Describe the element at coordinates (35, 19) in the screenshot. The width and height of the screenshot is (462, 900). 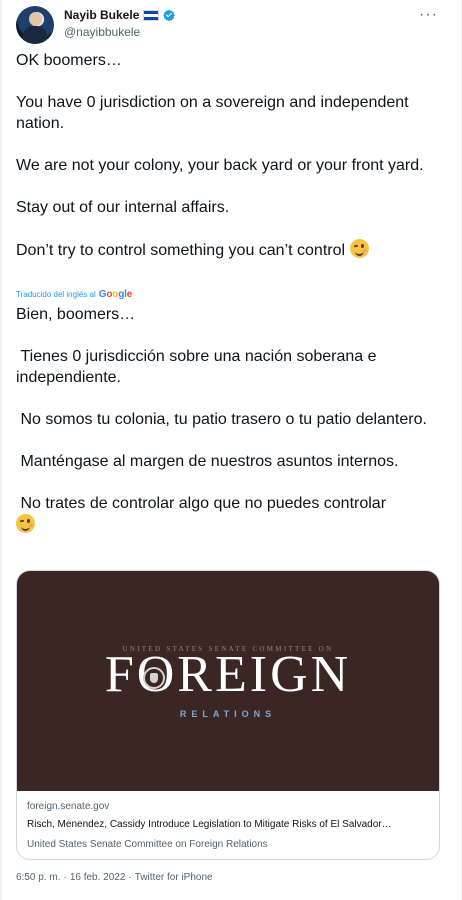
I see `avatar-face` at that location.